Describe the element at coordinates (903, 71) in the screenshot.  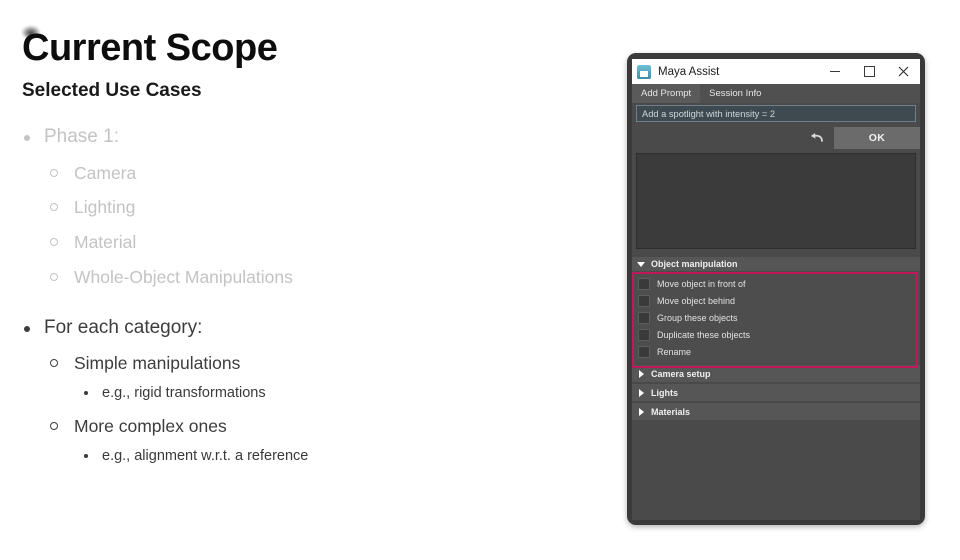
I see `close-icon` at that location.